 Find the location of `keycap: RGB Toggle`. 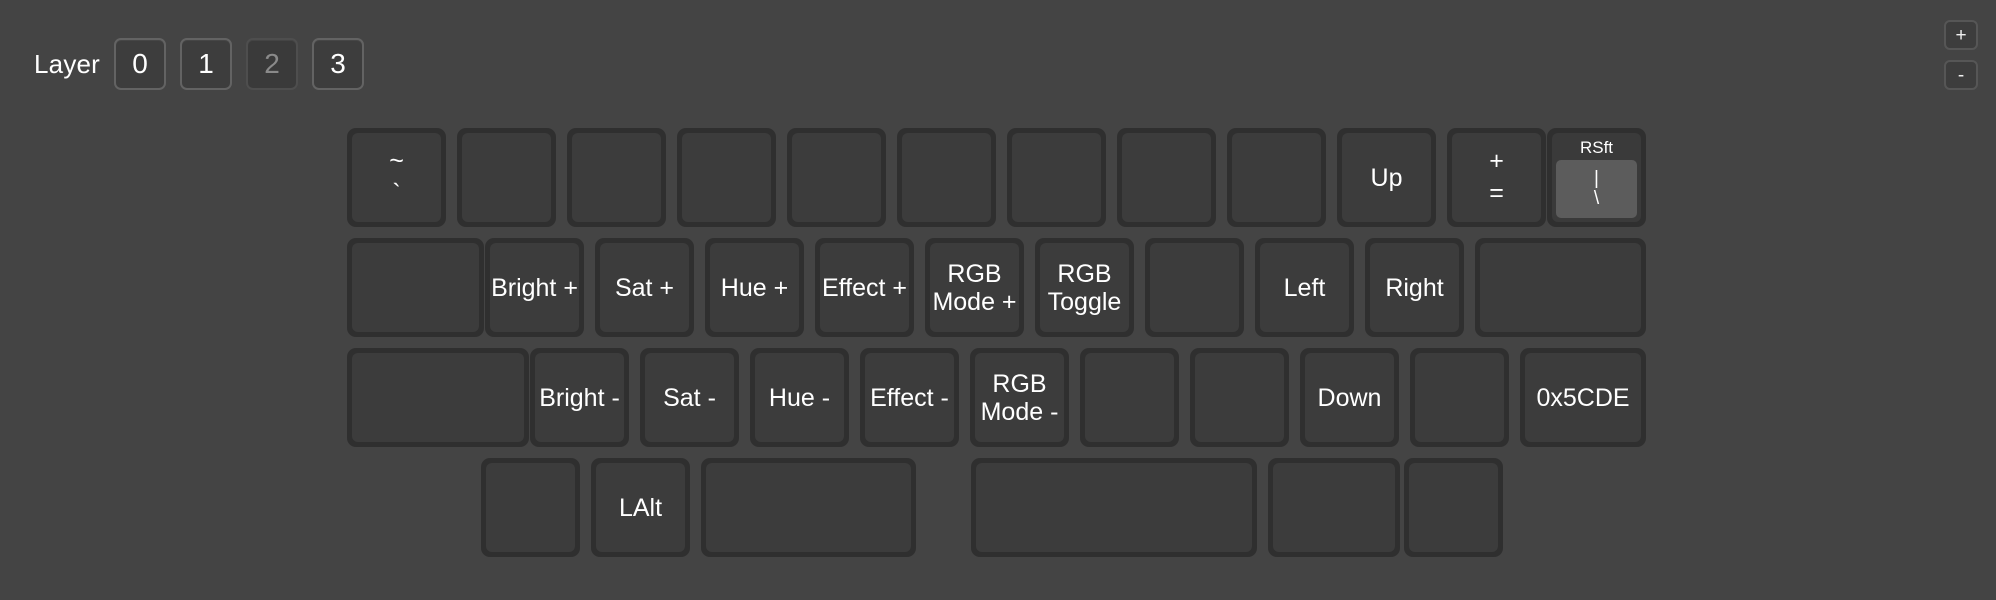

keycap: RGB Toggle is located at coordinates (1084, 287).